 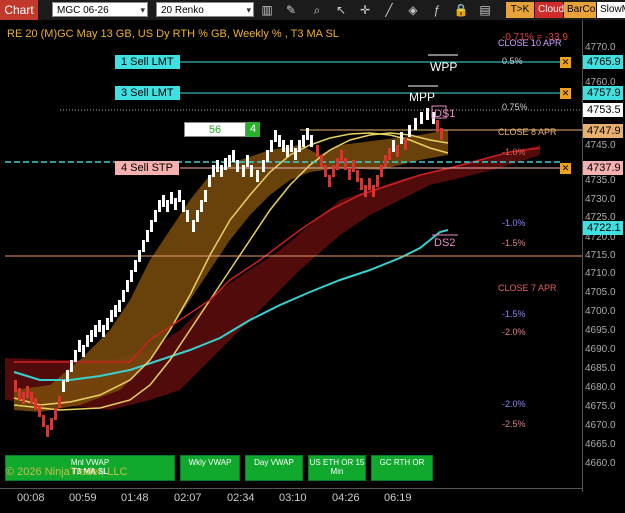 What do you see at coordinates (514, 424) in the screenshot?
I see `pct-label: -2.5%` at bounding box center [514, 424].